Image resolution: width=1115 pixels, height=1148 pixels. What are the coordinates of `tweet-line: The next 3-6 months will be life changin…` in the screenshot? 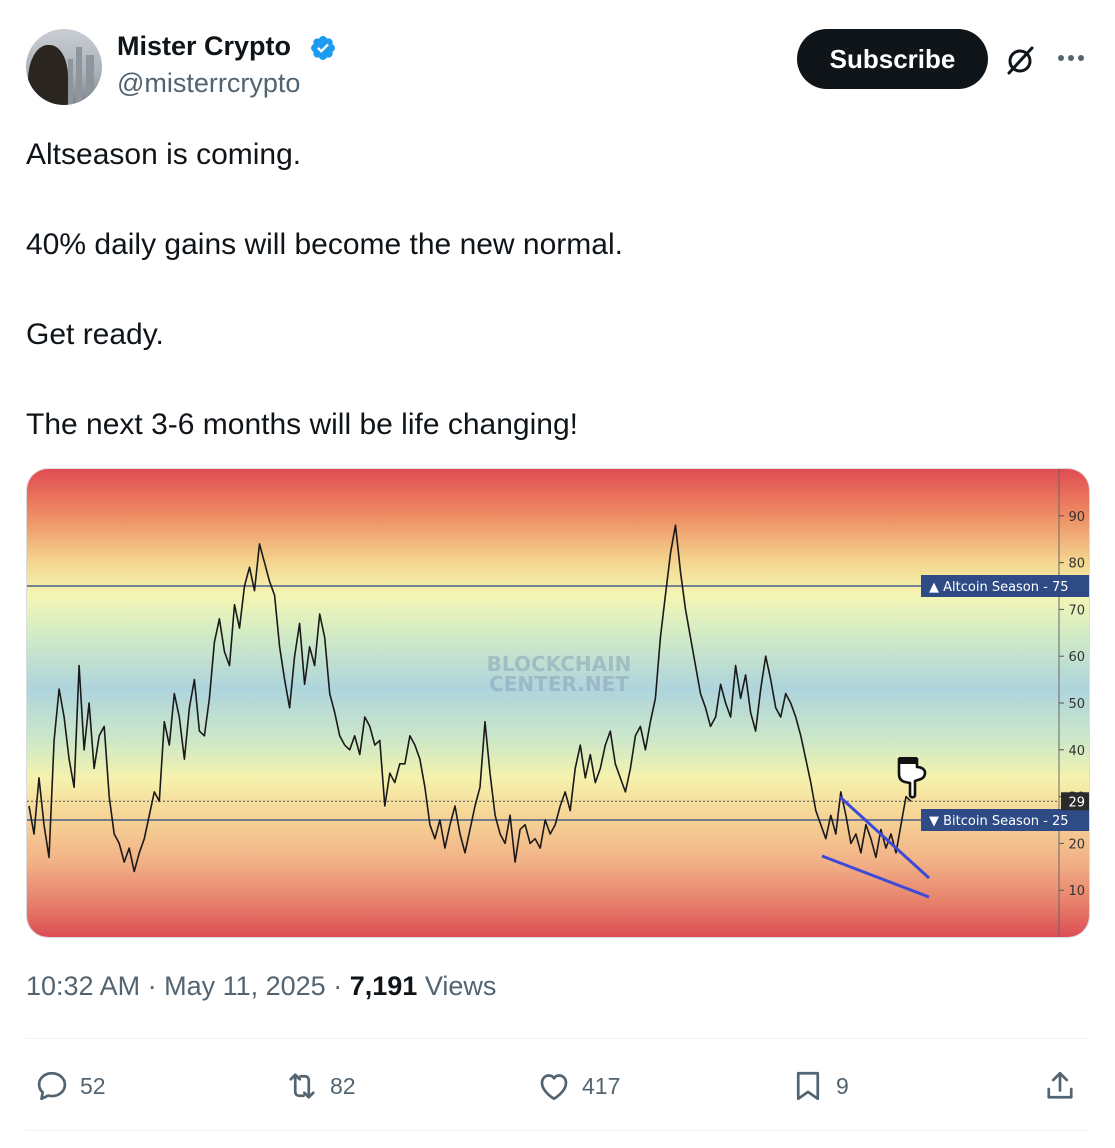 It's located at (302, 424).